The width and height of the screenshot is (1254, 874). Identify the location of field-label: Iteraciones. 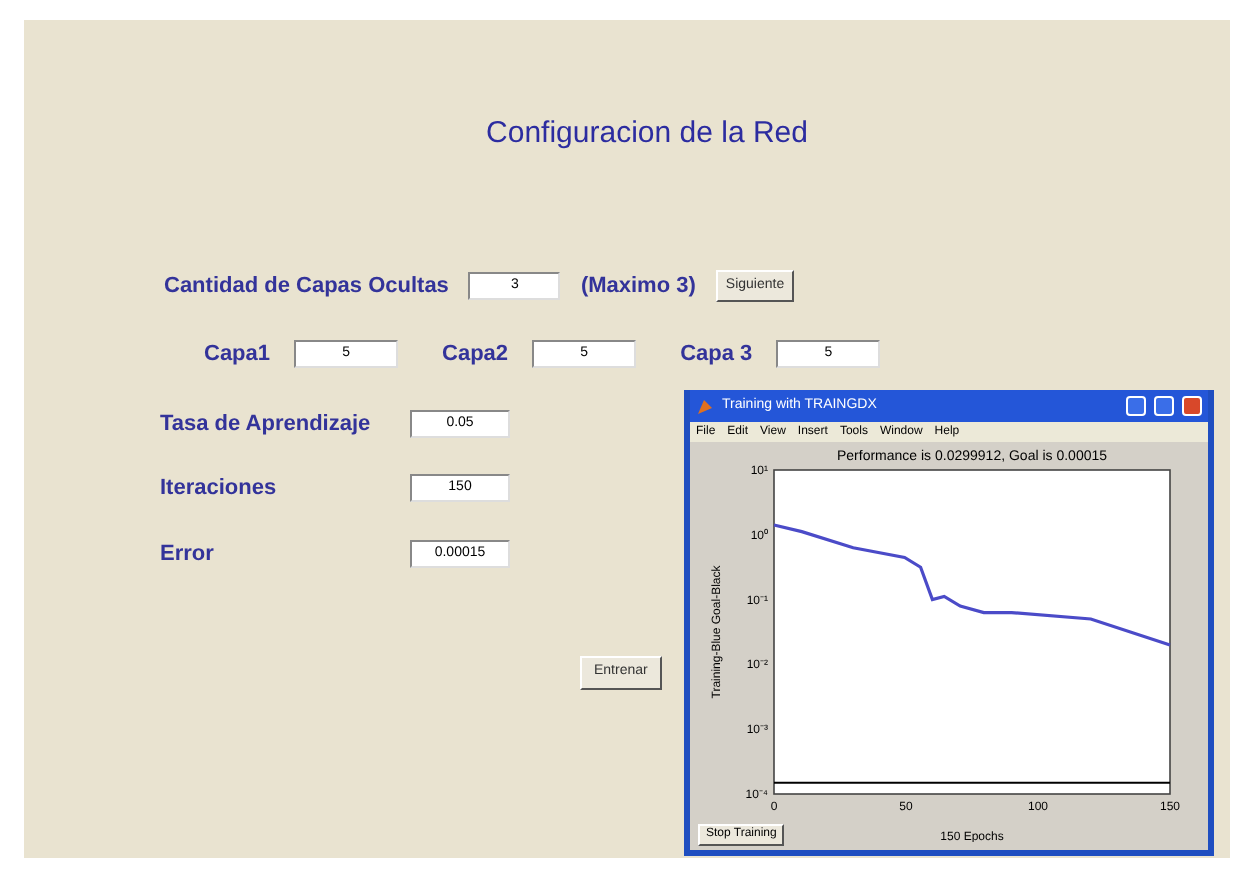
(219, 489).